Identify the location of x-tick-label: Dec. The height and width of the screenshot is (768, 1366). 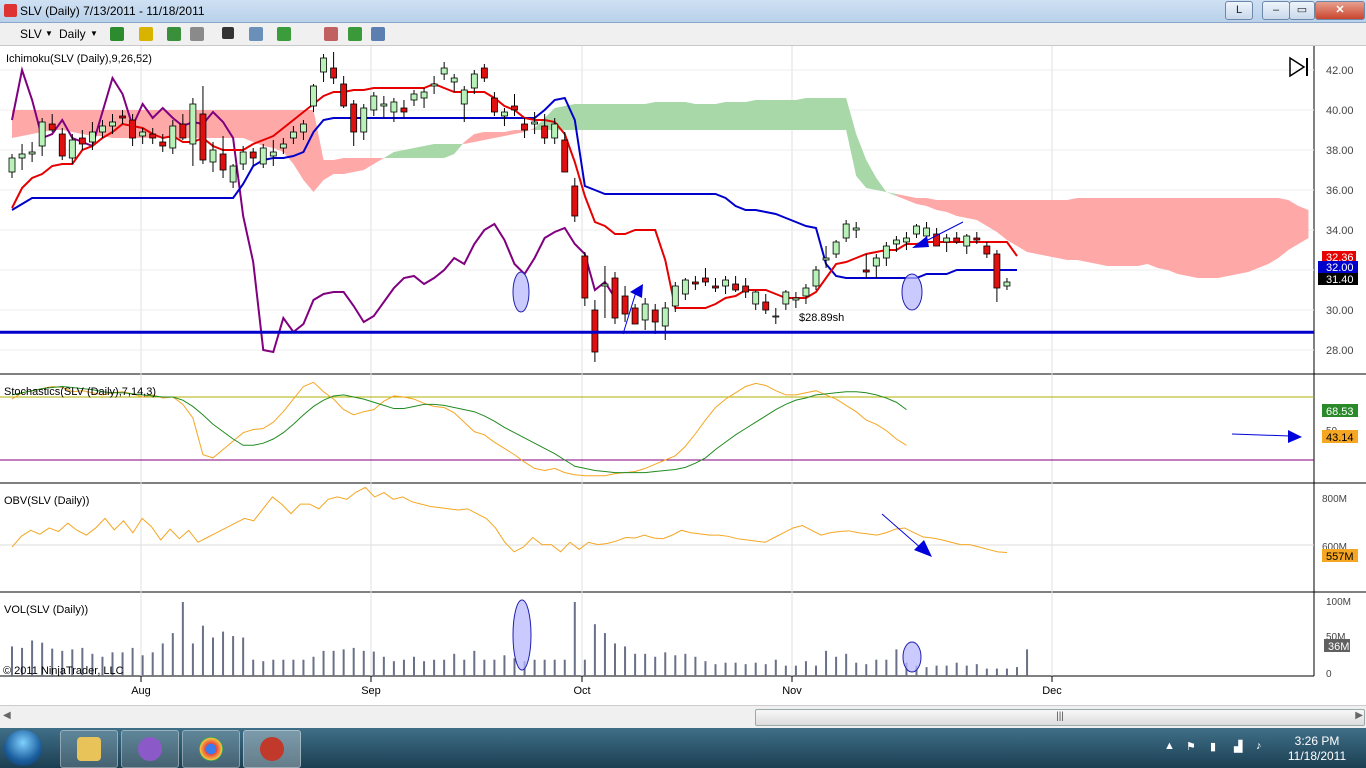
(1052, 691).